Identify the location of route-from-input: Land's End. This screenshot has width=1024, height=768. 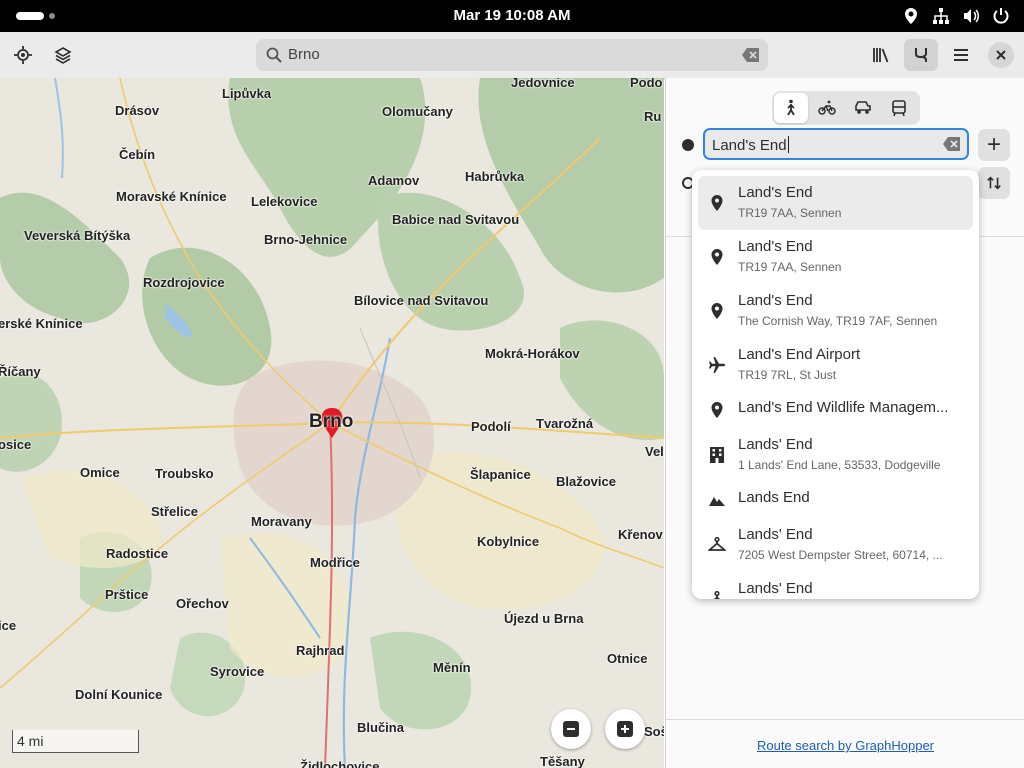
(836, 144).